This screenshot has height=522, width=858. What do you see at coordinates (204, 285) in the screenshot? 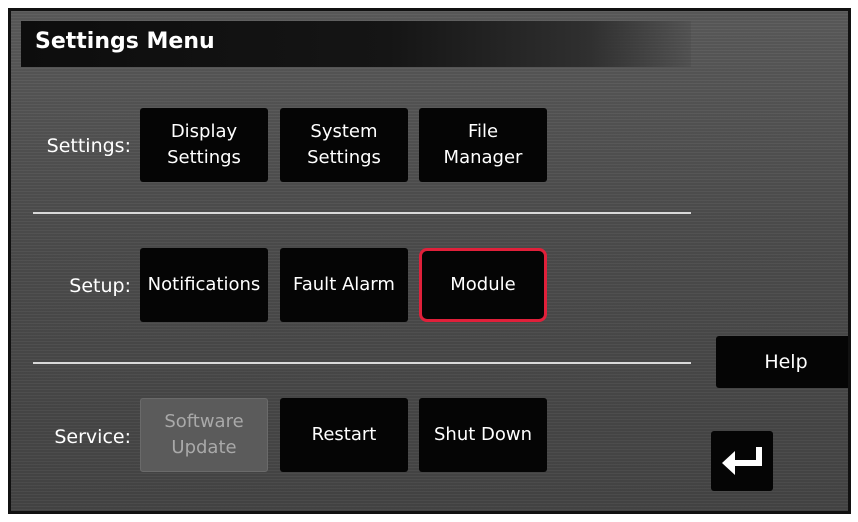
I see `notifications-button: Notifications` at bounding box center [204, 285].